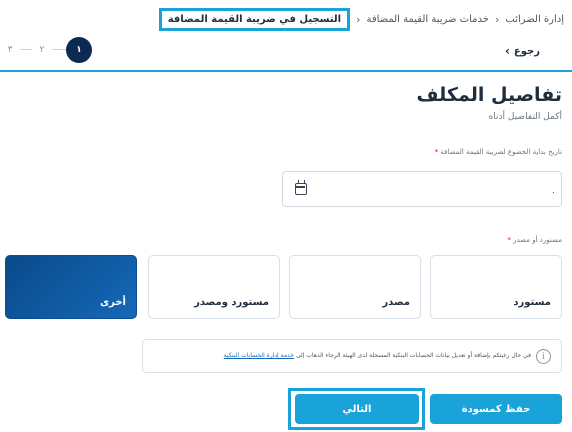 The height and width of the screenshot is (432, 572). Describe the element at coordinates (71, 287) in the screenshot. I see `option-other: أخرى` at that location.